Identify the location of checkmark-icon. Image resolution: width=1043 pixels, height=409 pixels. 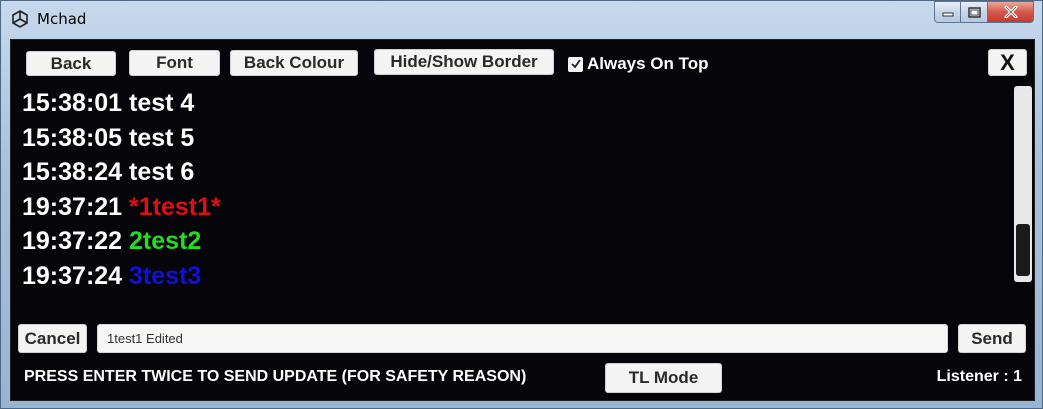
(575, 64).